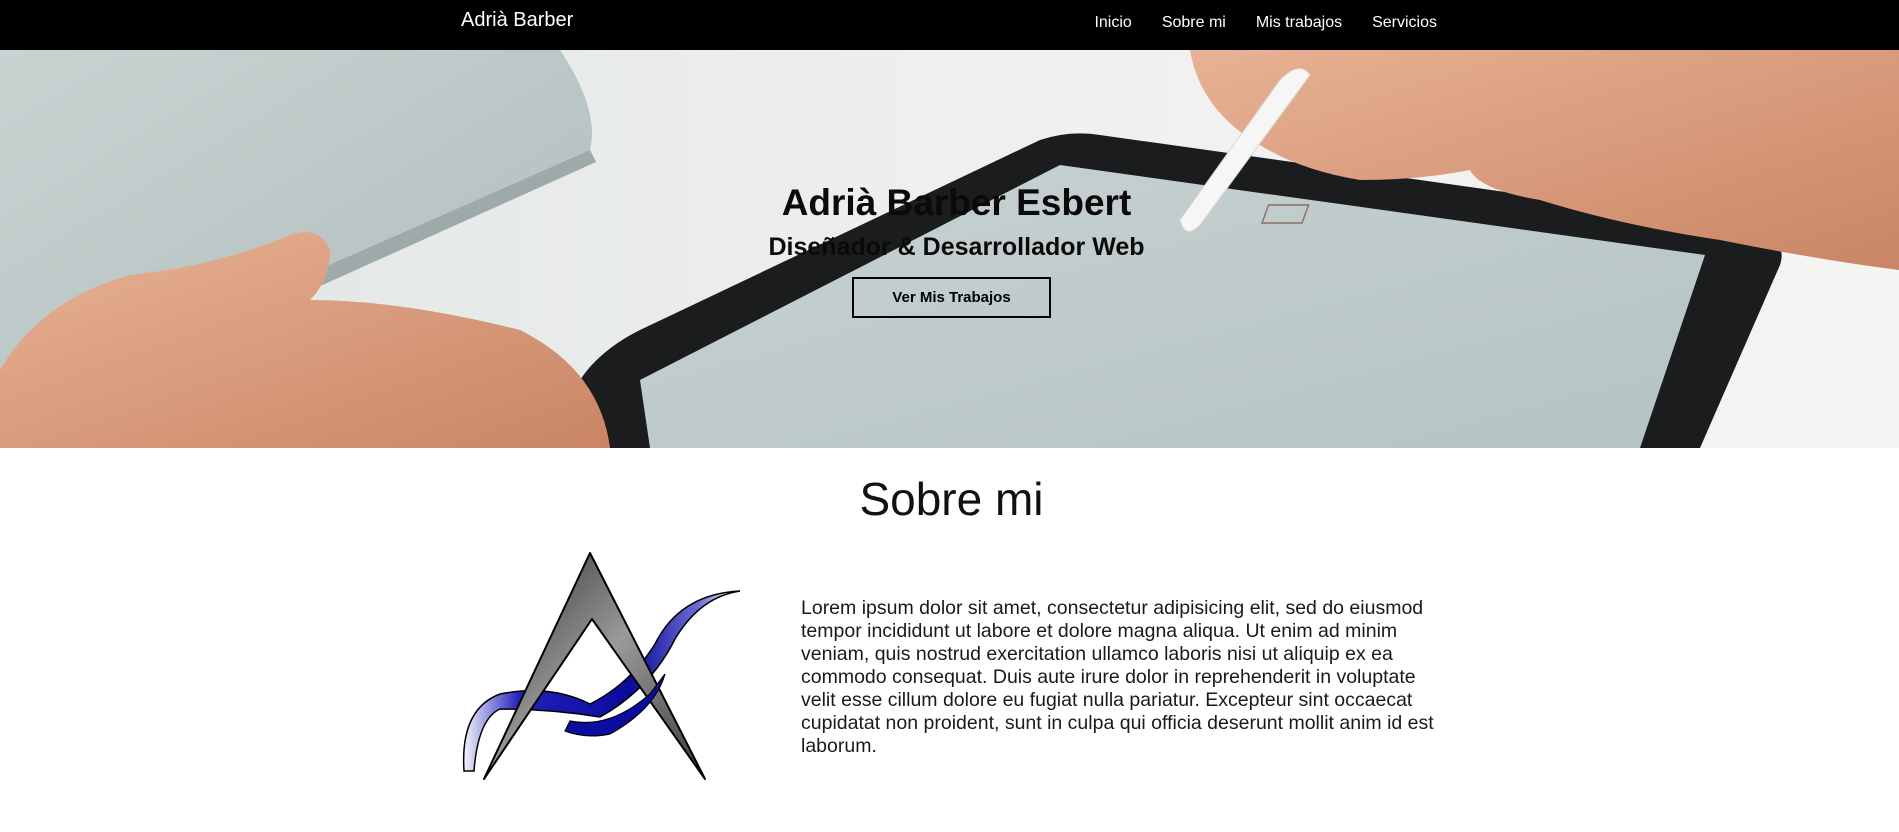 This screenshot has width=1899, height=832. What do you see at coordinates (1112, 23) in the screenshot?
I see `nav-link-inicio: Inicio` at bounding box center [1112, 23].